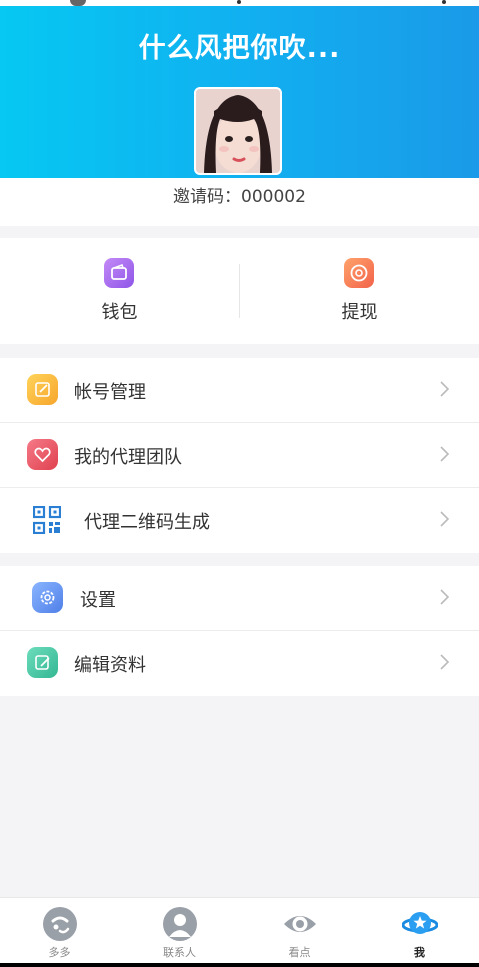  I want to click on heart-icon, so click(42, 454).